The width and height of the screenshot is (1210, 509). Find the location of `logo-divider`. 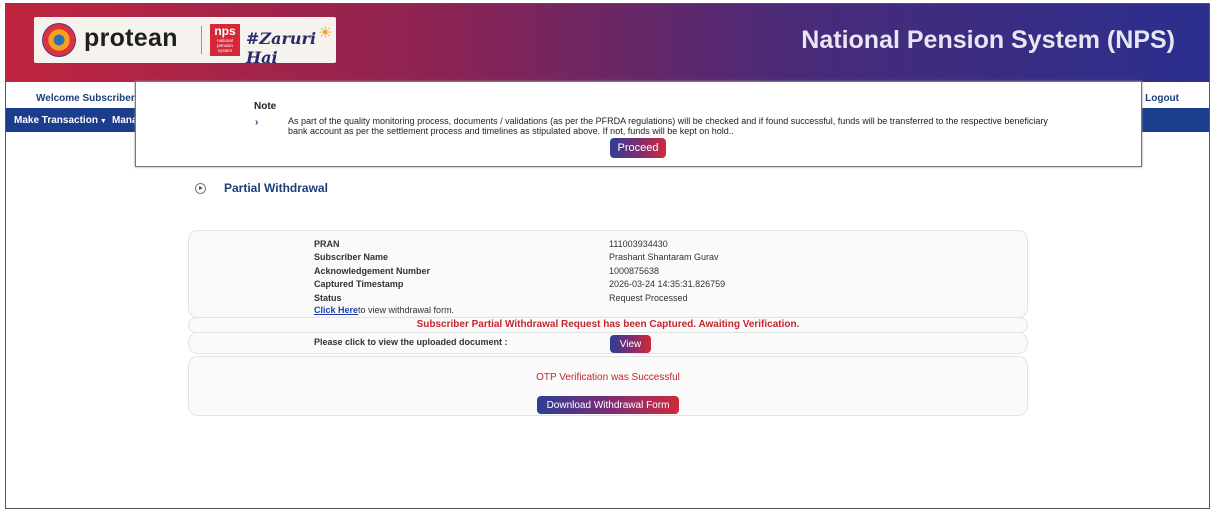

logo-divider is located at coordinates (201, 40).